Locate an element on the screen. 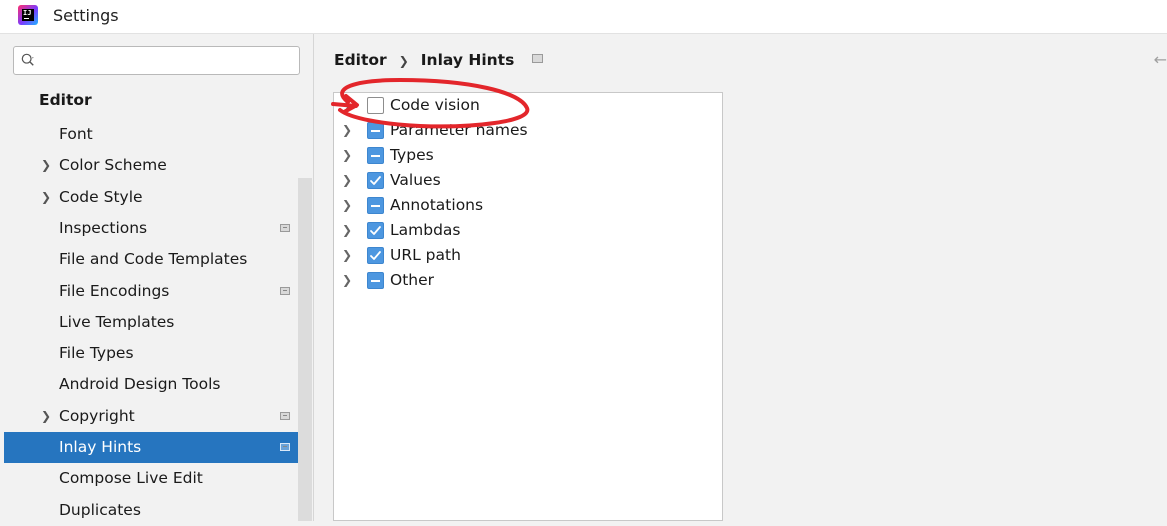  sidebar-item-file-types: File Types is located at coordinates (158, 353).